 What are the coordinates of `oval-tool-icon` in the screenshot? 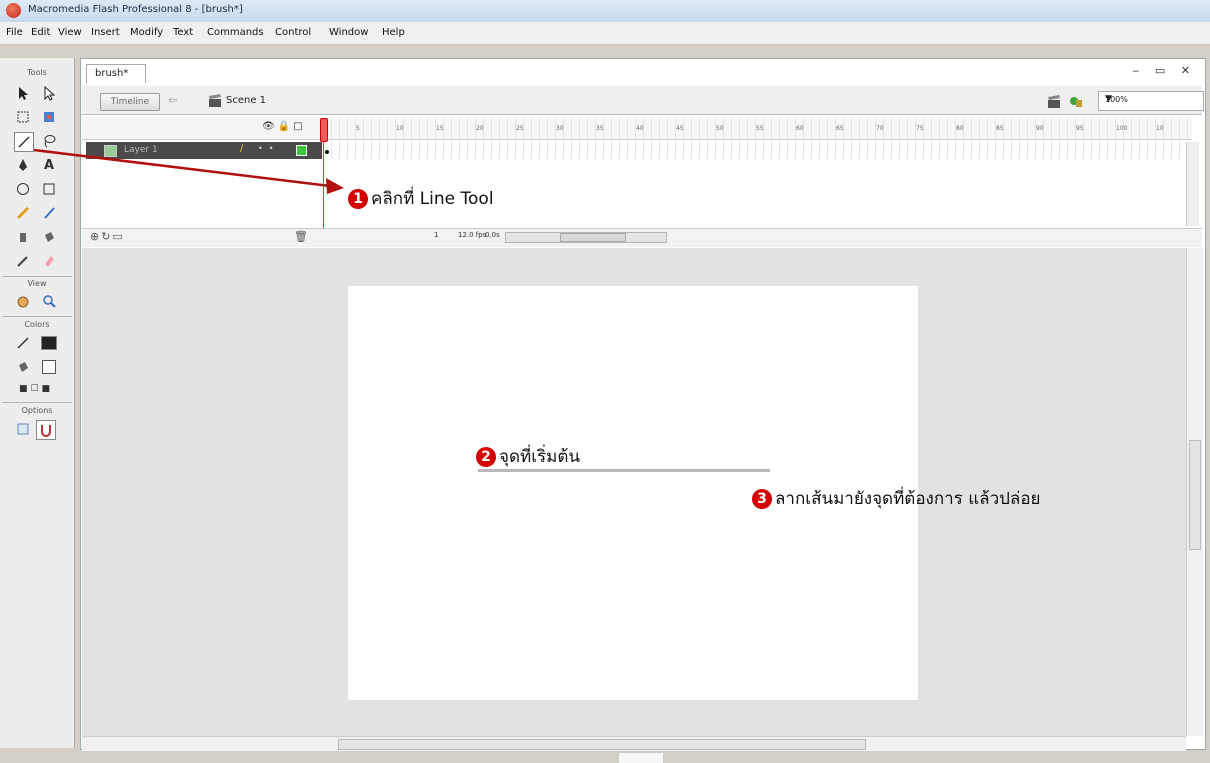 It's located at (23, 189).